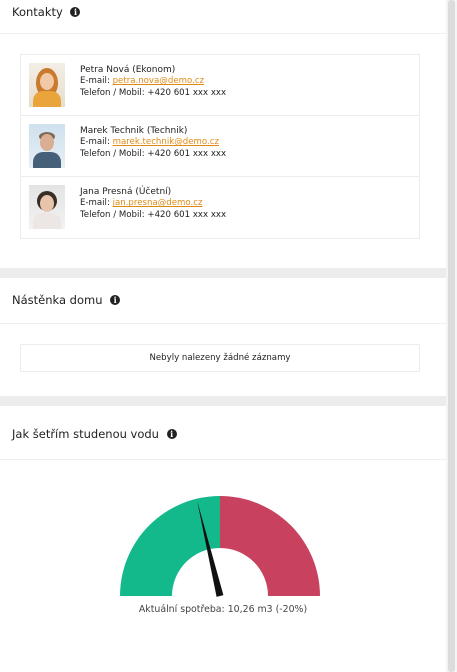 The image size is (457, 672). What do you see at coordinates (270, 546) in the screenshot?
I see `gauge-bad-arc` at bounding box center [270, 546].